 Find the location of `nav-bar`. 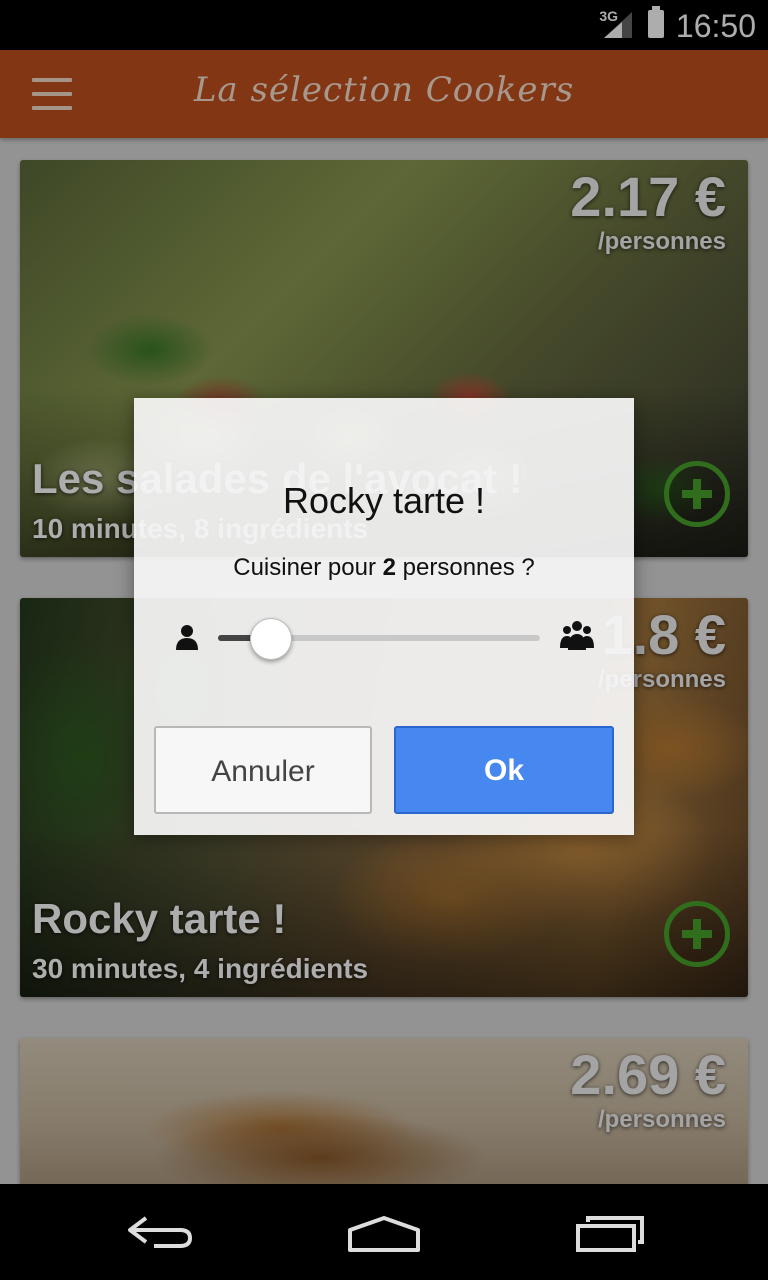

nav-bar is located at coordinates (384, 1232).